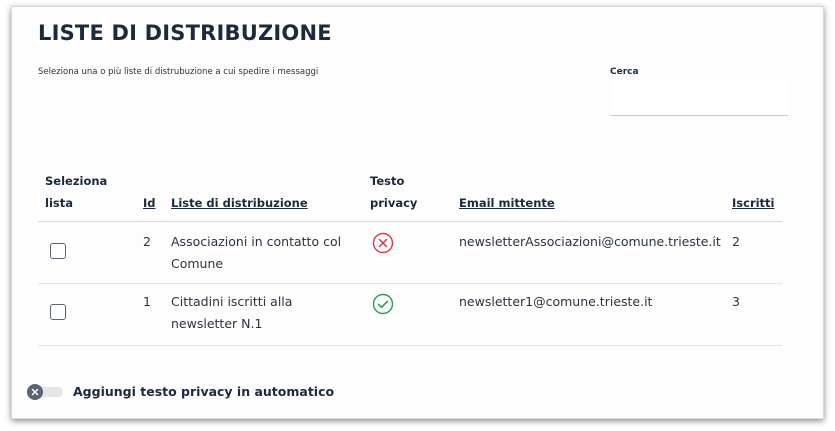  Describe the element at coordinates (507, 203) in the screenshot. I see `header-email: Email mittente` at that location.